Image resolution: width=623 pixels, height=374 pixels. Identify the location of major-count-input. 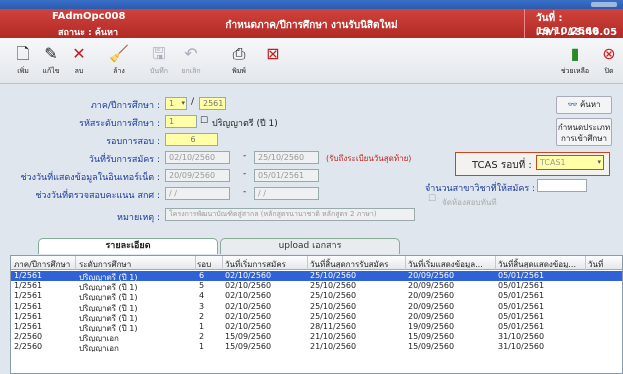
(562, 185).